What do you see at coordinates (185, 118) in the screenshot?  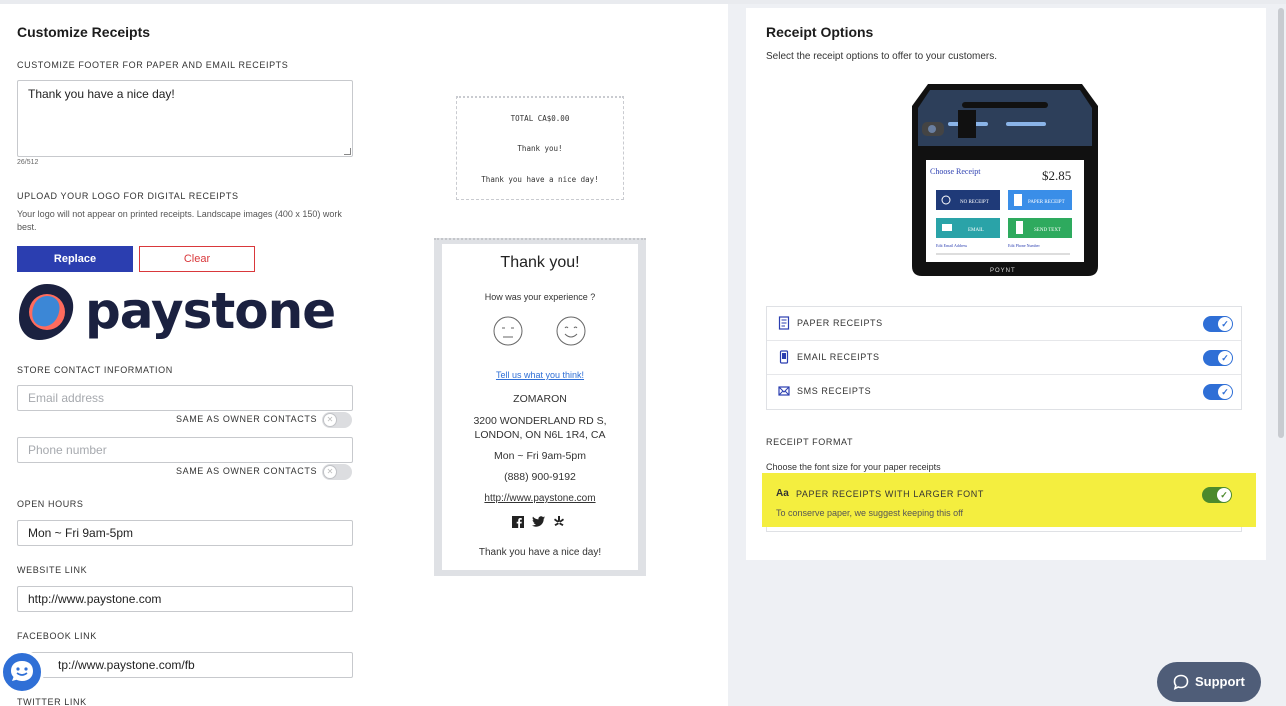 I see `footer-textarea: Thank you have a nice day!` at bounding box center [185, 118].